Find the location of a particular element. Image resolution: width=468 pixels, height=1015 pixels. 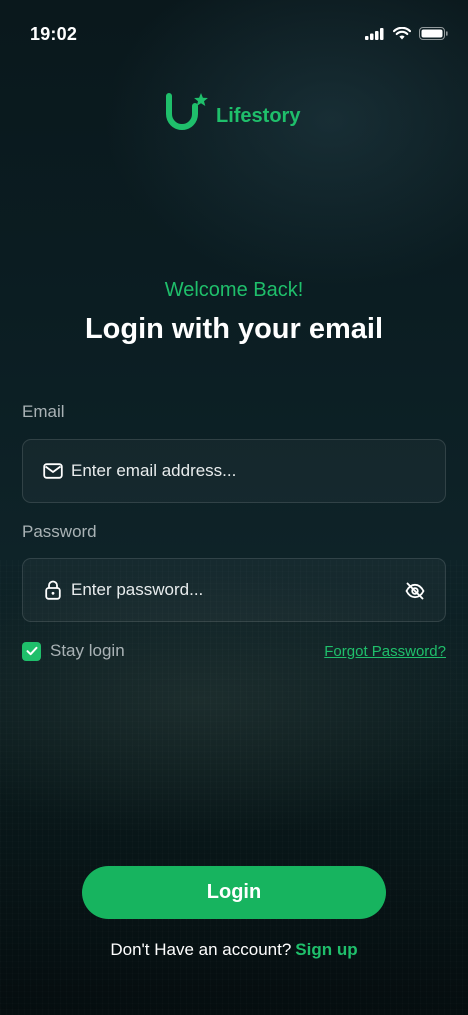

check-icon is located at coordinates (31, 651).